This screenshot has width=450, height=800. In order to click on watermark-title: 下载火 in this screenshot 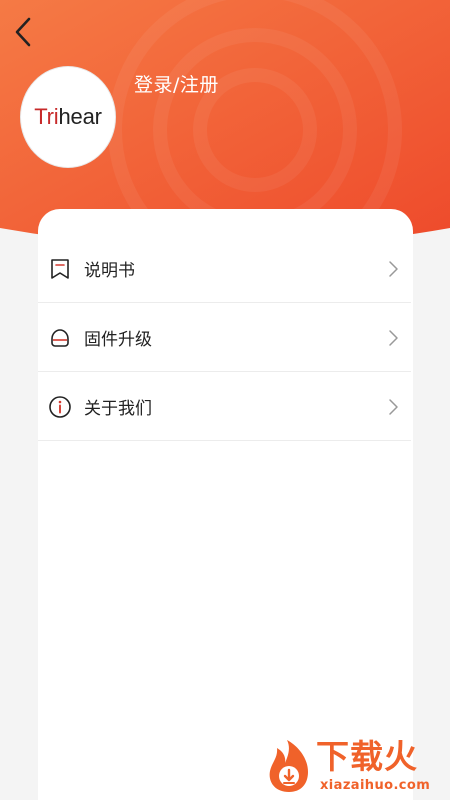, I will do `click(367, 756)`.